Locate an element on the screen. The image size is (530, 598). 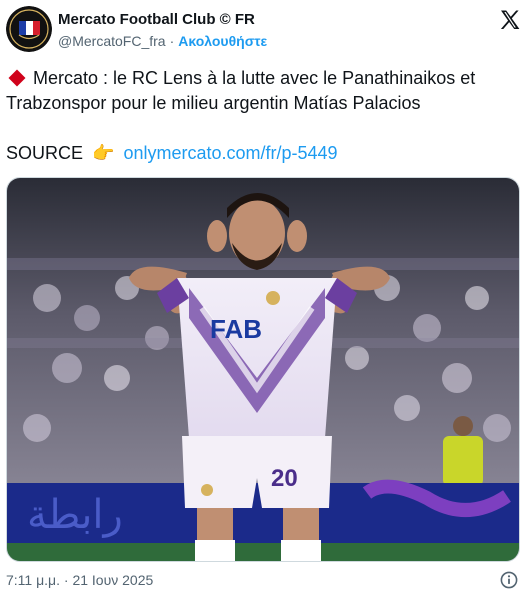
club-crest-icon is located at coordinates (29, 29).